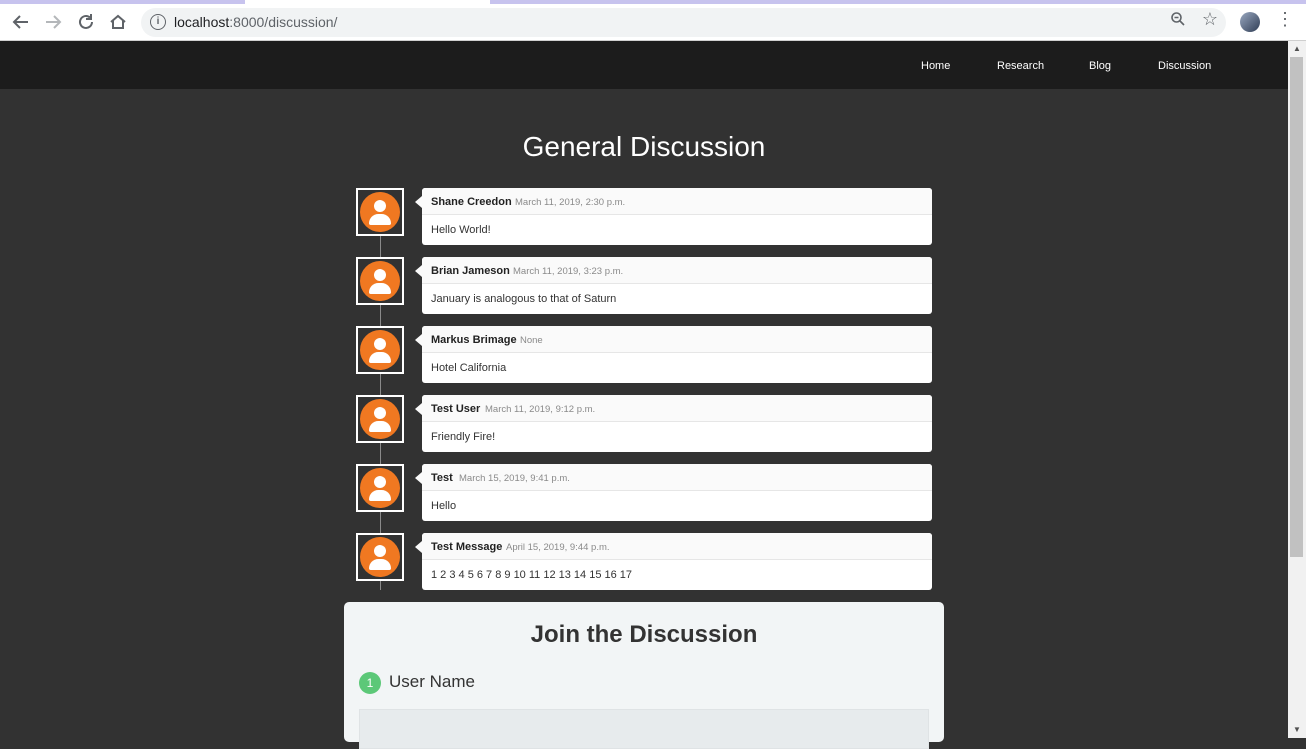 The width and height of the screenshot is (1306, 749). What do you see at coordinates (444, 506) in the screenshot?
I see `comment-body: Hello` at bounding box center [444, 506].